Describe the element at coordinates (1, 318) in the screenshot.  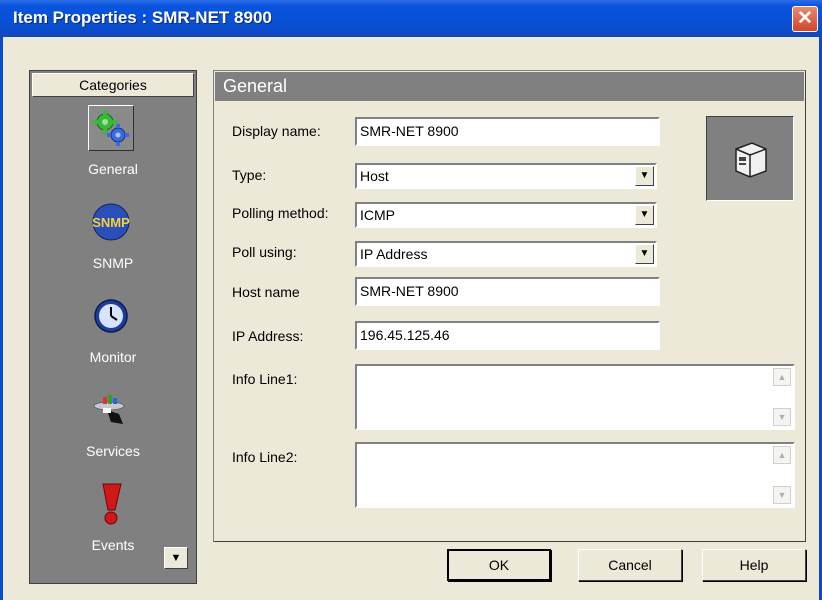
I see `window-frame-left` at that location.